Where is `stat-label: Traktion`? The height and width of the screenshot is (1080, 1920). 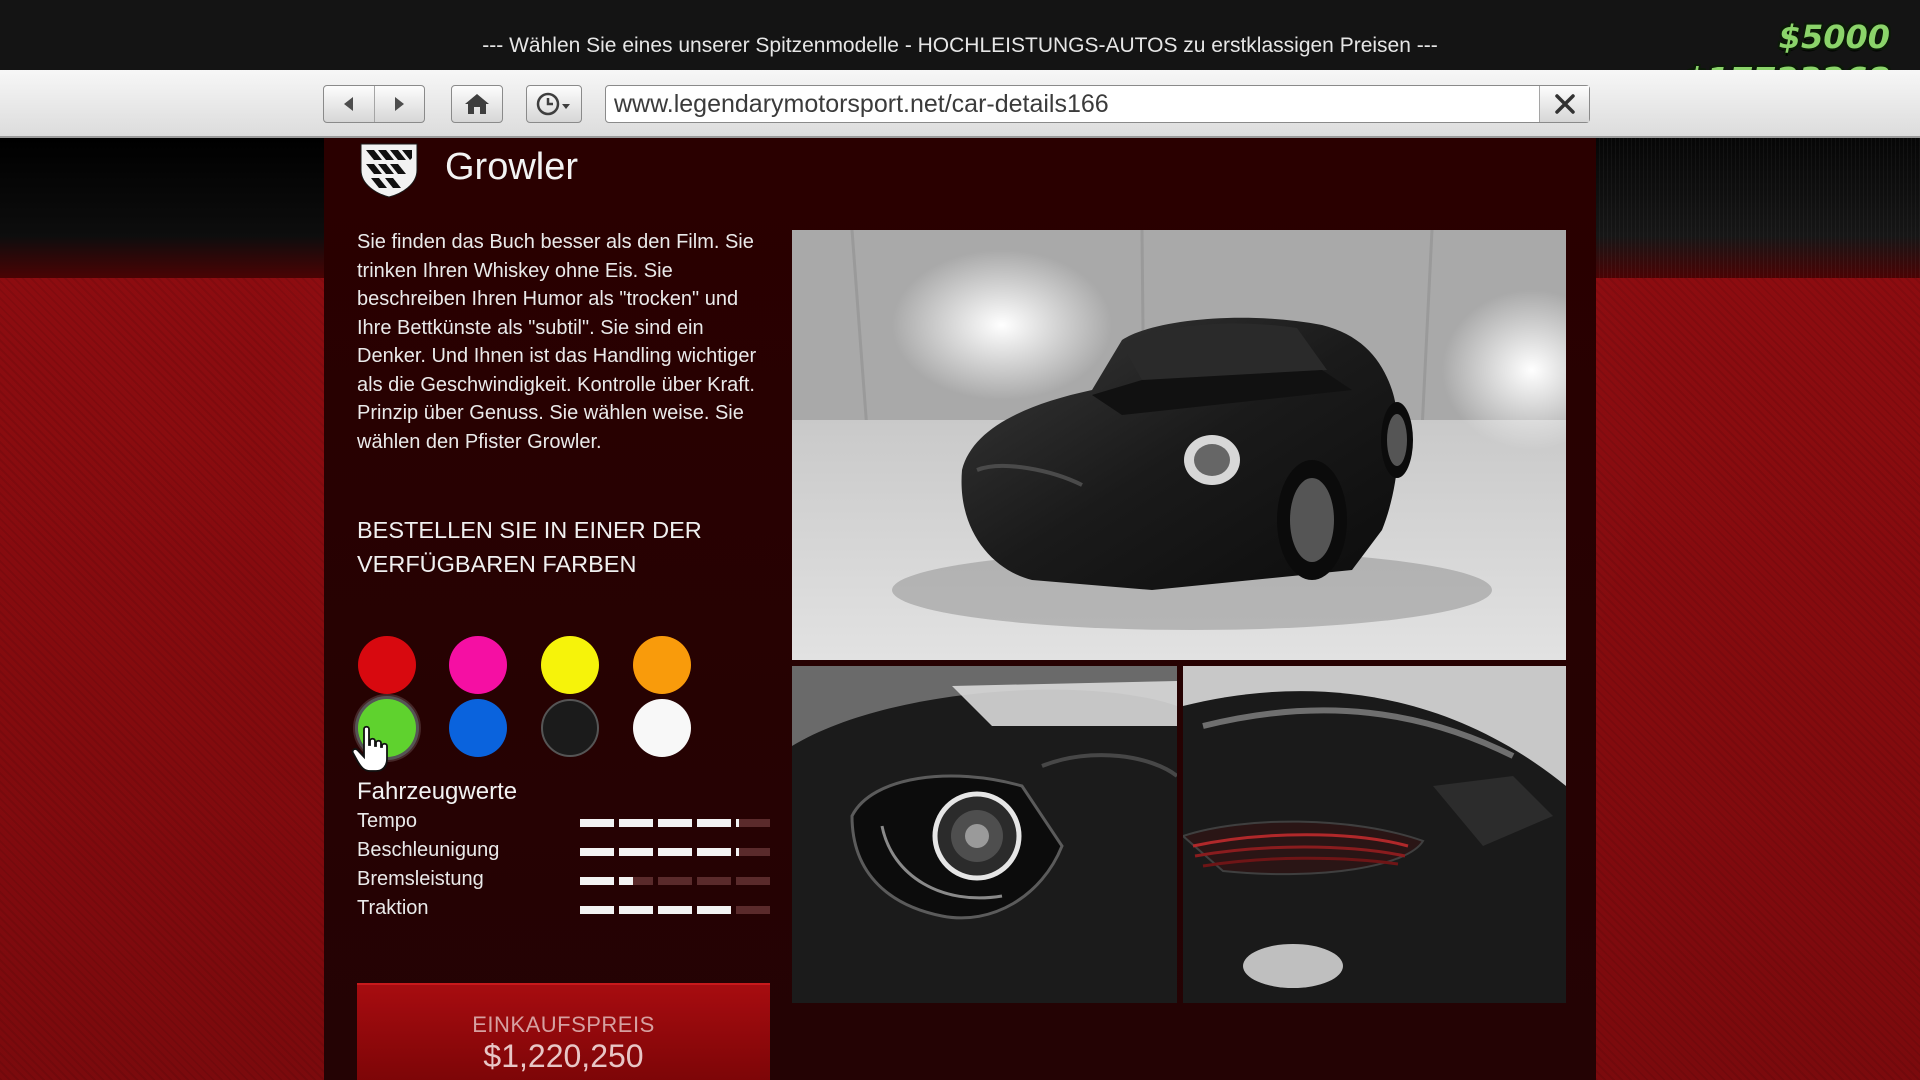 stat-label: Traktion is located at coordinates (393, 908).